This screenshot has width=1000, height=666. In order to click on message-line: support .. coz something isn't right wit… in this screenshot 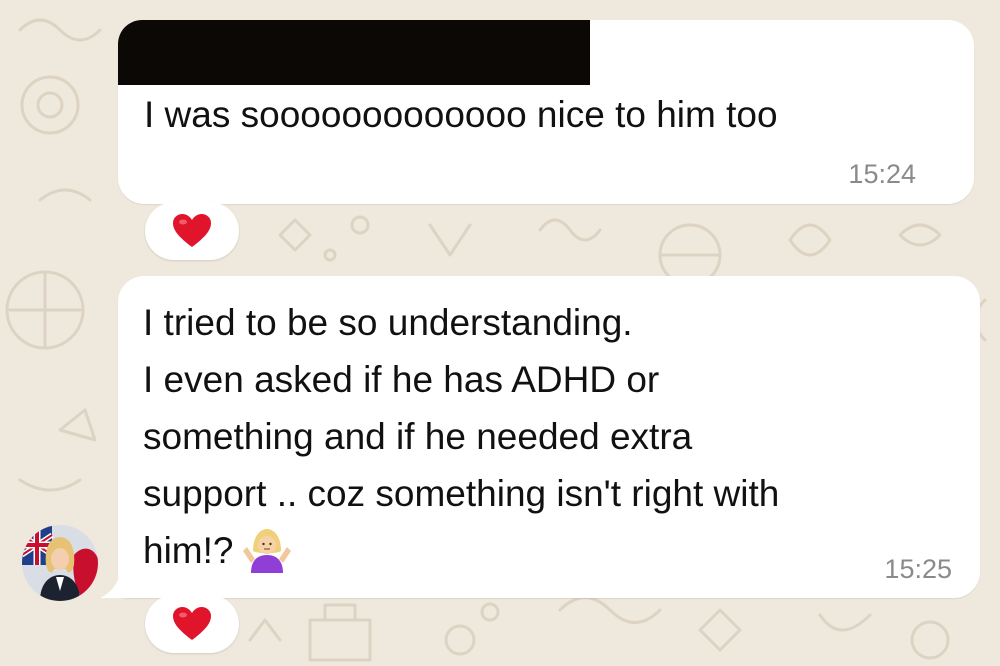, I will do `click(461, 493)`.